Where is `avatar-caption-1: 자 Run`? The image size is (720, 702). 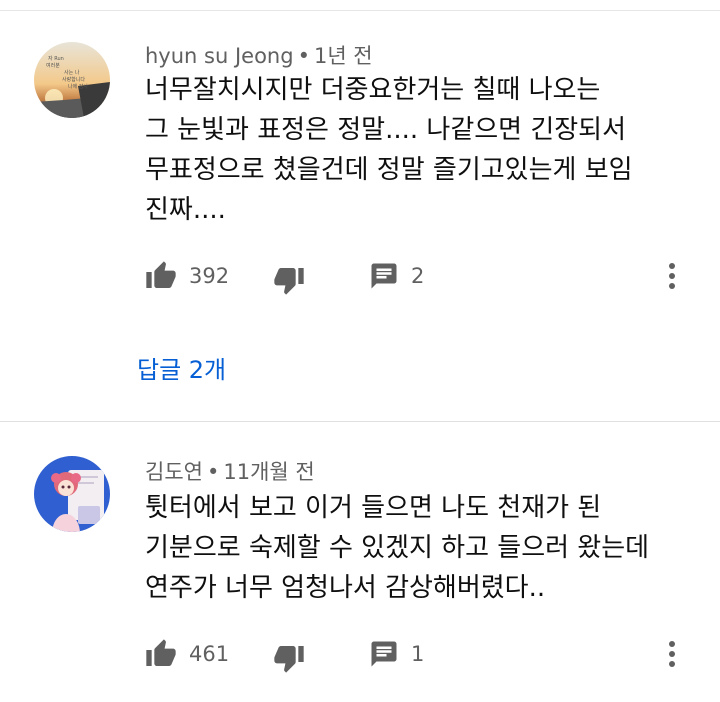
avatar-caption-1: 자 Run is located at coordinates (56, 58).